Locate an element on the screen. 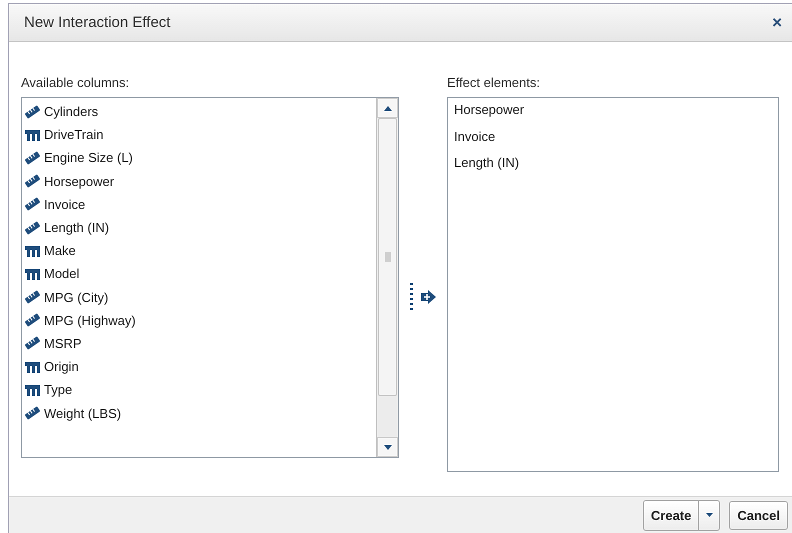  window-title: New Interaction Effect is located at coordinates (97, 22).